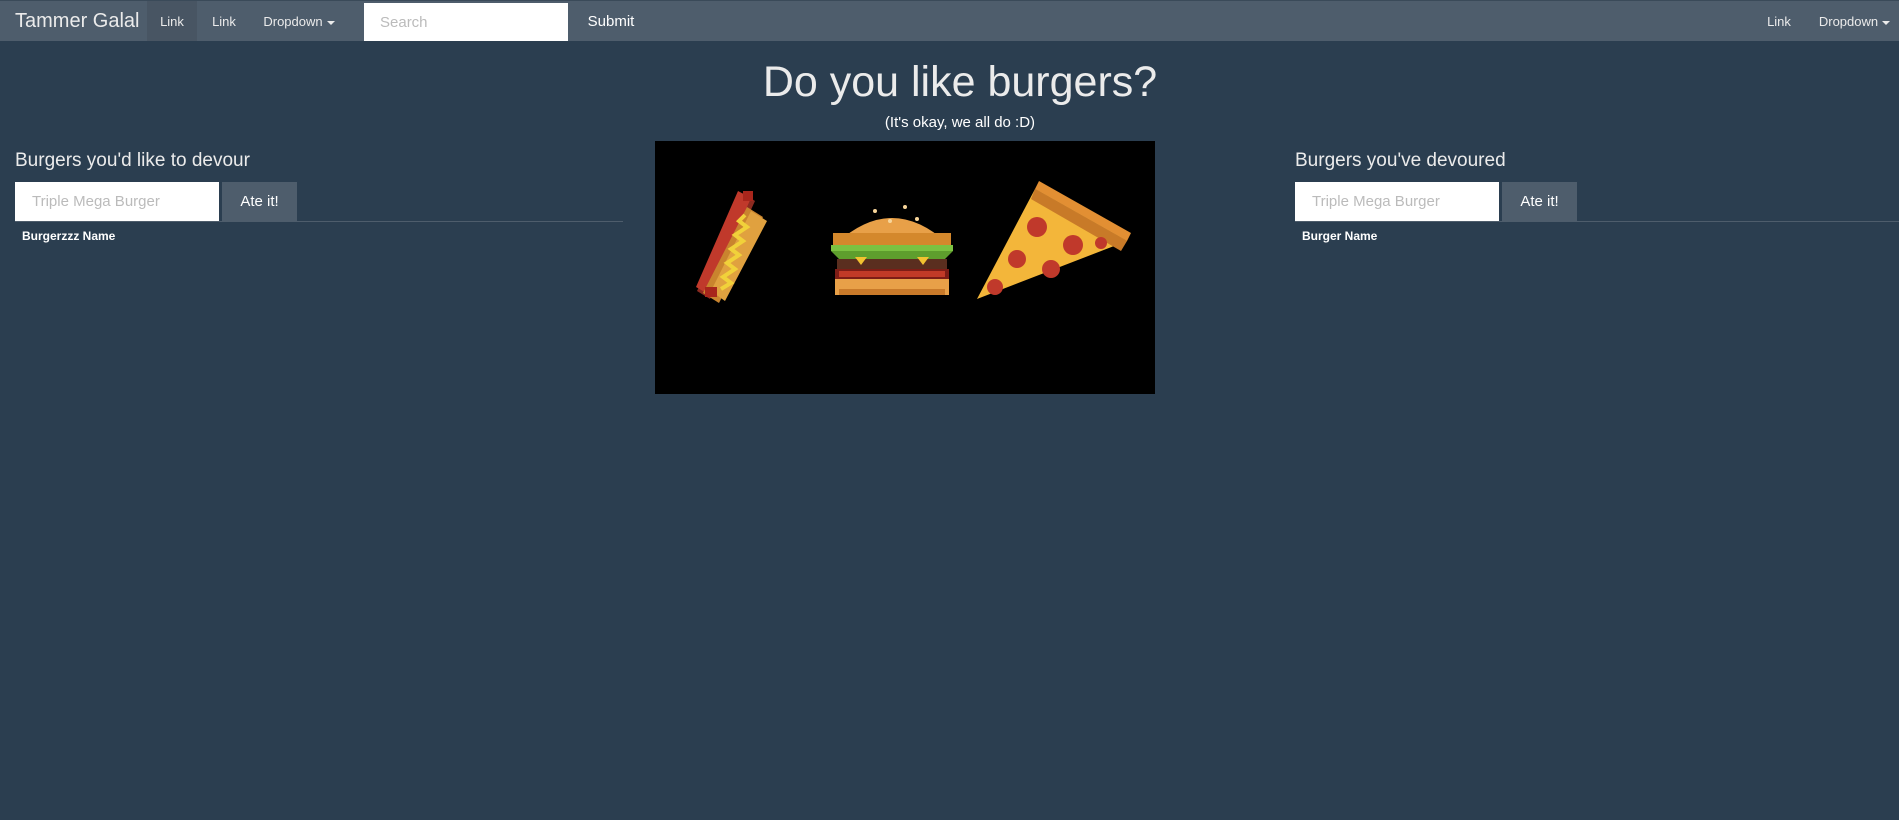 The height and width of the screenshot is (820, 1899). Describe the element at coordinates (1400, 160) in the screenshot. I see `devoured-heading: Burgers you've devoured` at that location.